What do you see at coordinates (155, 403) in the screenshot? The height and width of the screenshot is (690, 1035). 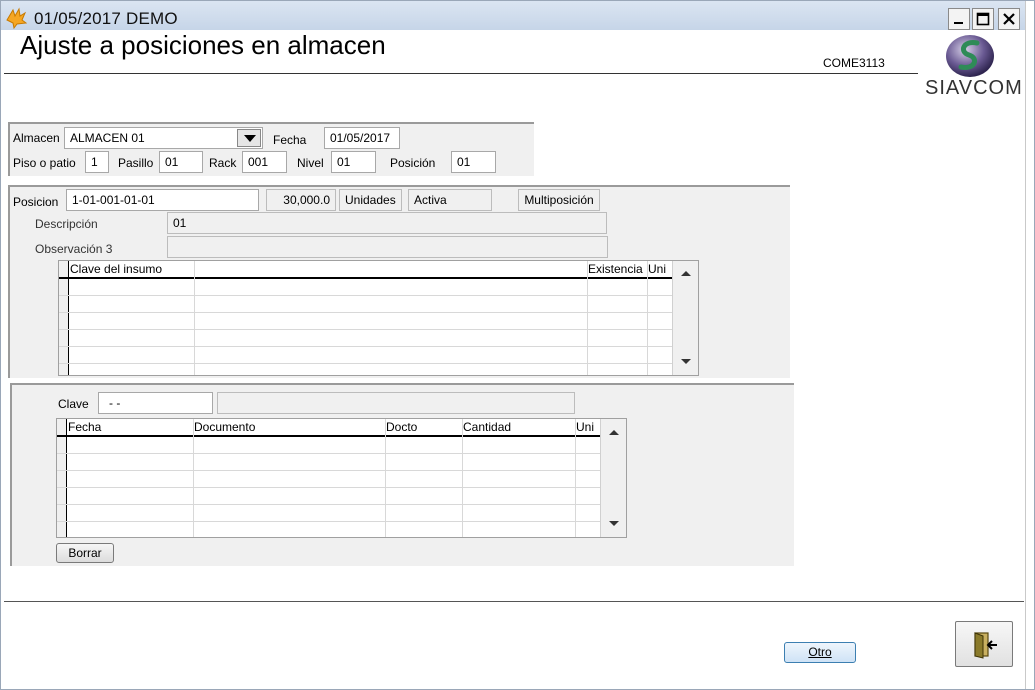 I see `clave-field: - -` at bounding box center [155, 403].